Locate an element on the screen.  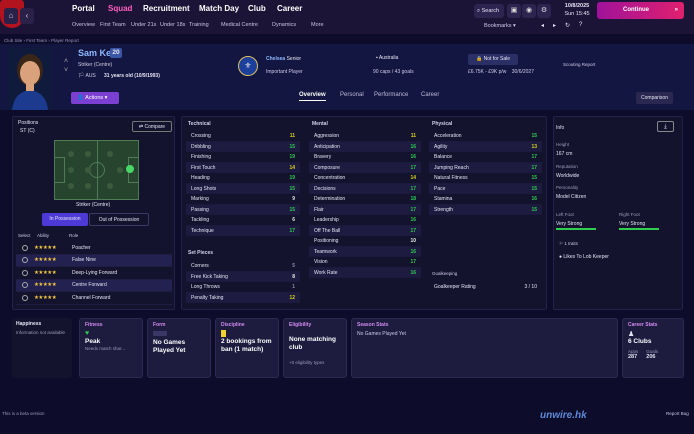
actions-button: 👤 Actions ▾ is located at coordinates (95, 98).